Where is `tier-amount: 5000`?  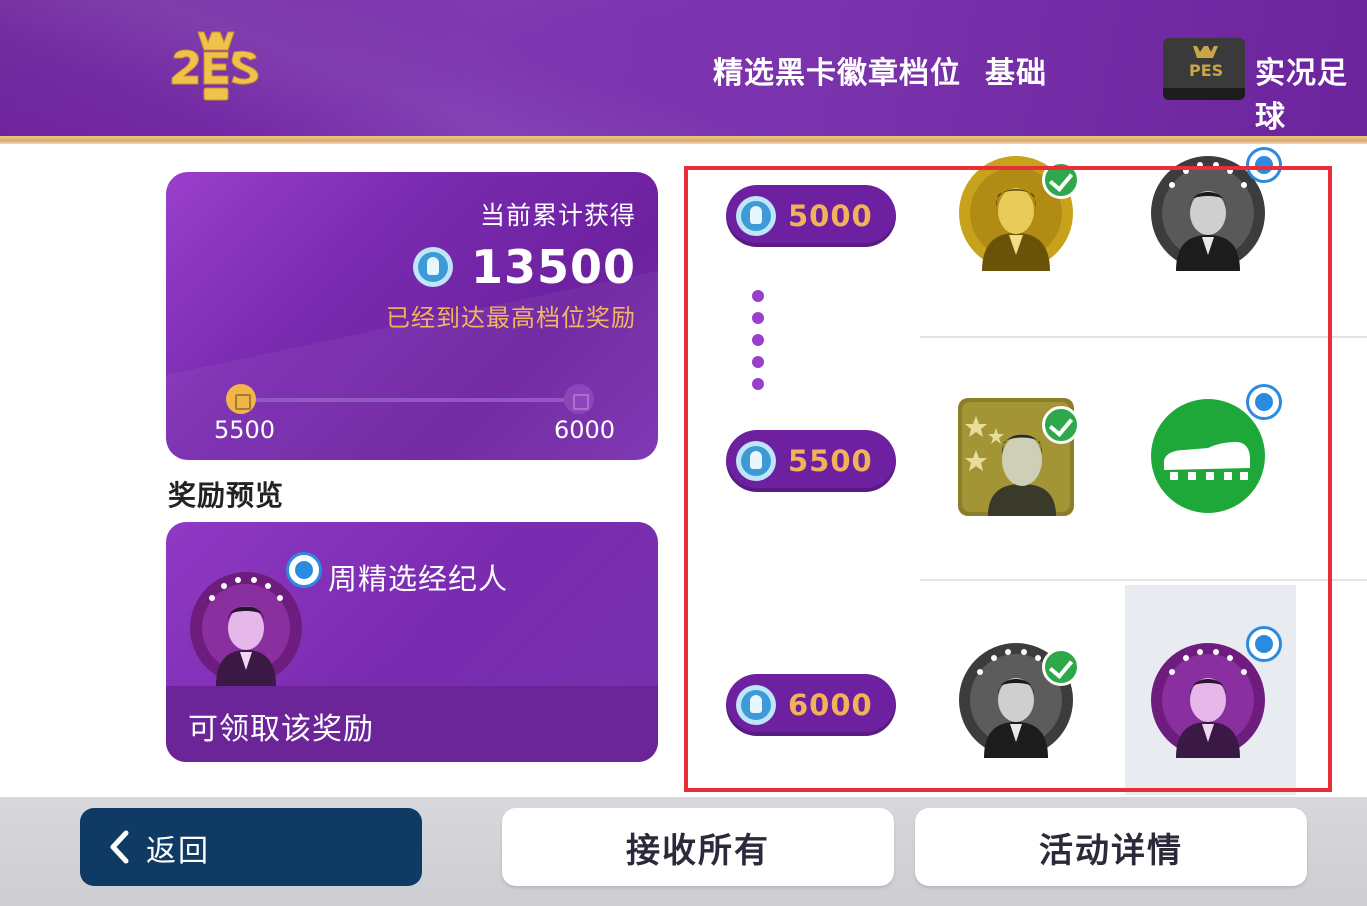 tier-amount: 5000 is located at coordinates (830, 216).